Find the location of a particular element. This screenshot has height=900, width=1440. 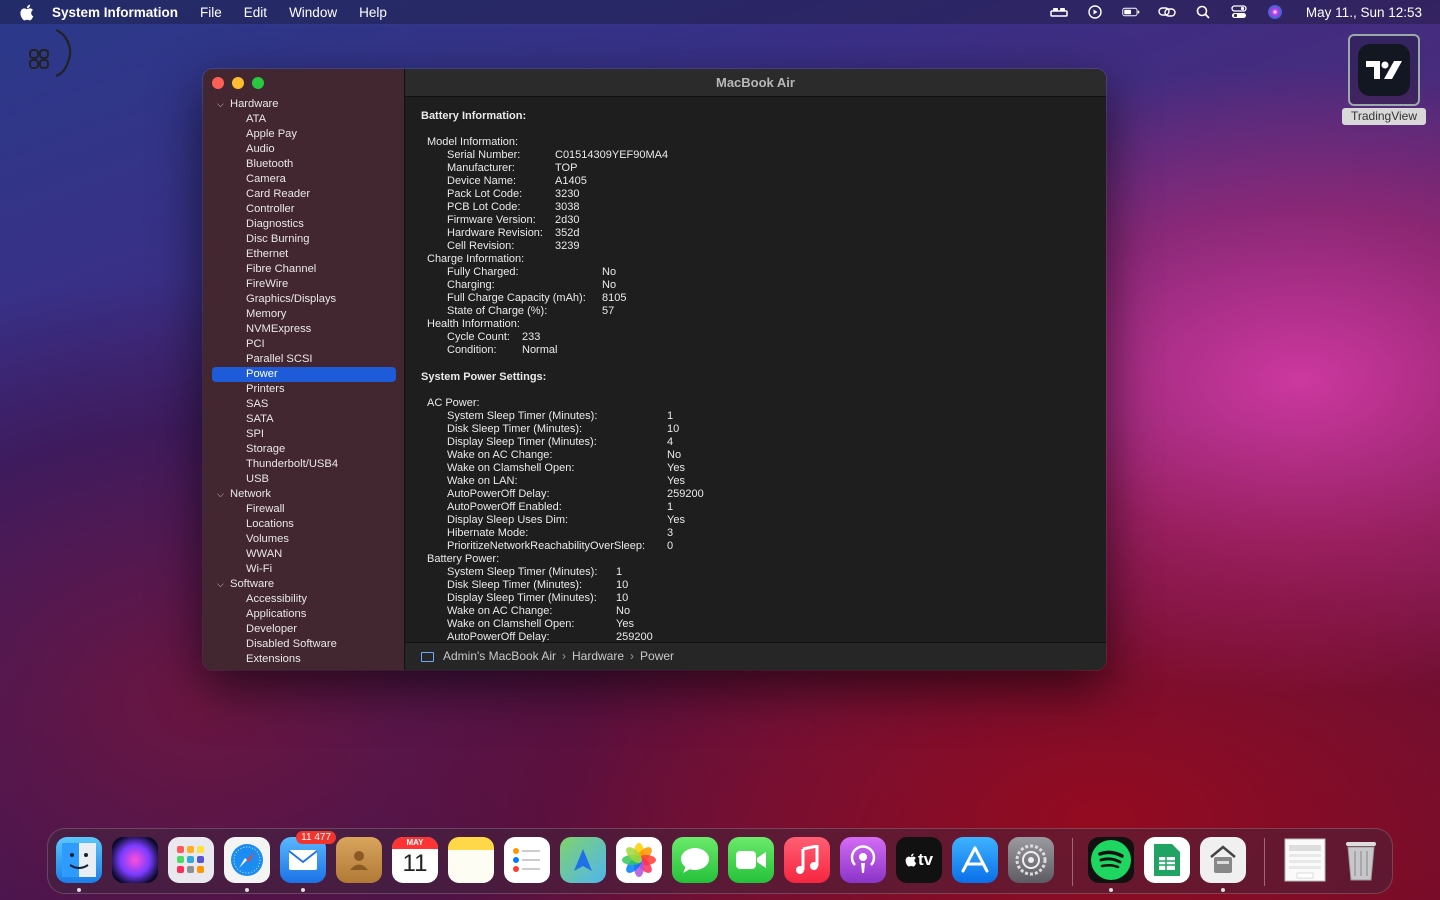

notes-icon is located at coordinates (471, 860).